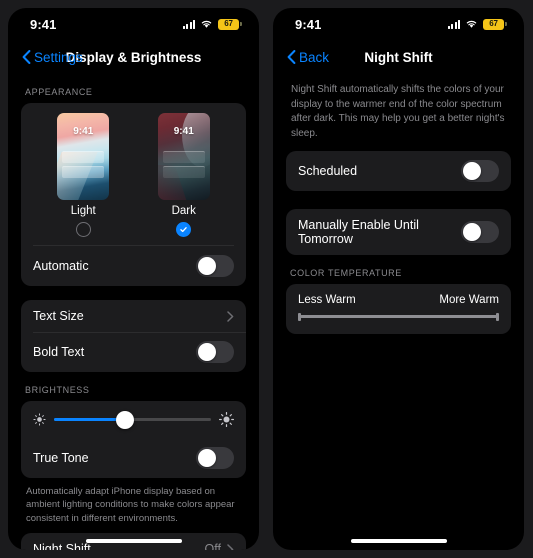 The image size is (533, 558). Describe the element at coordinates (133, 266) in the screenshot. I see `row-automatic: Automatic` at that location.